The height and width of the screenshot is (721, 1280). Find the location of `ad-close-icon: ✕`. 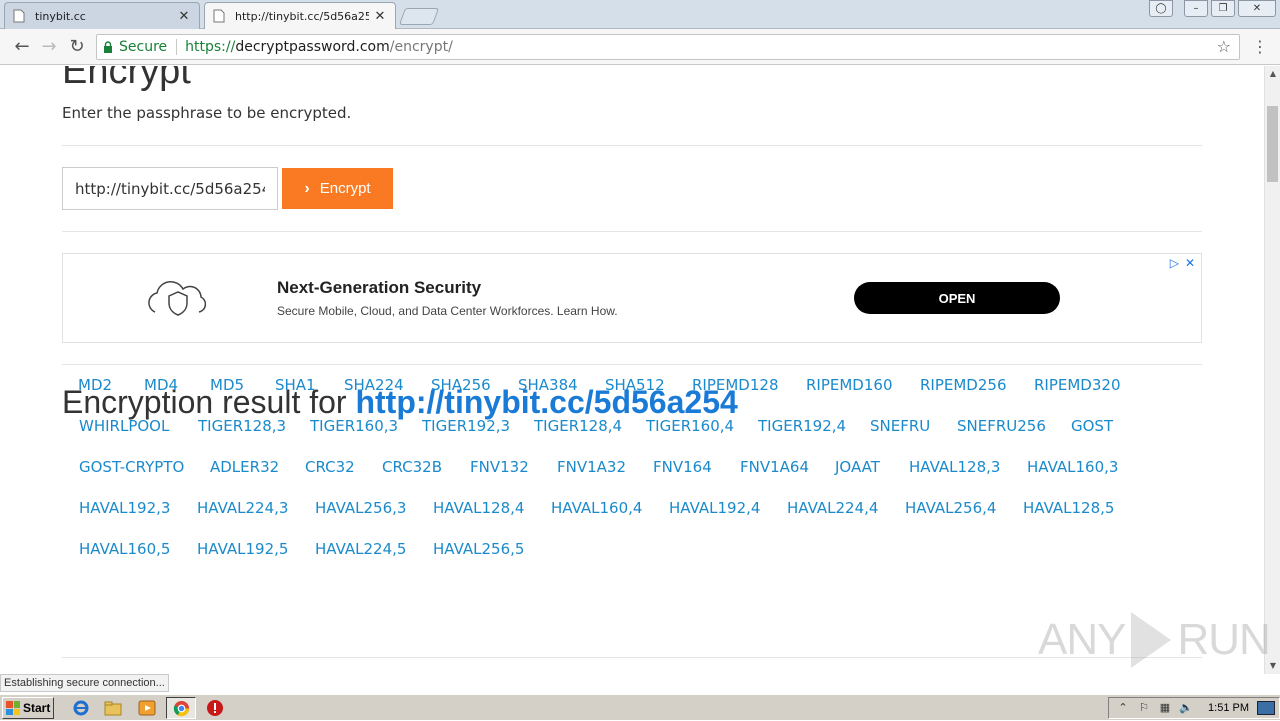

ad-close-icon: ✕ is located at coordinates (1190, 263).